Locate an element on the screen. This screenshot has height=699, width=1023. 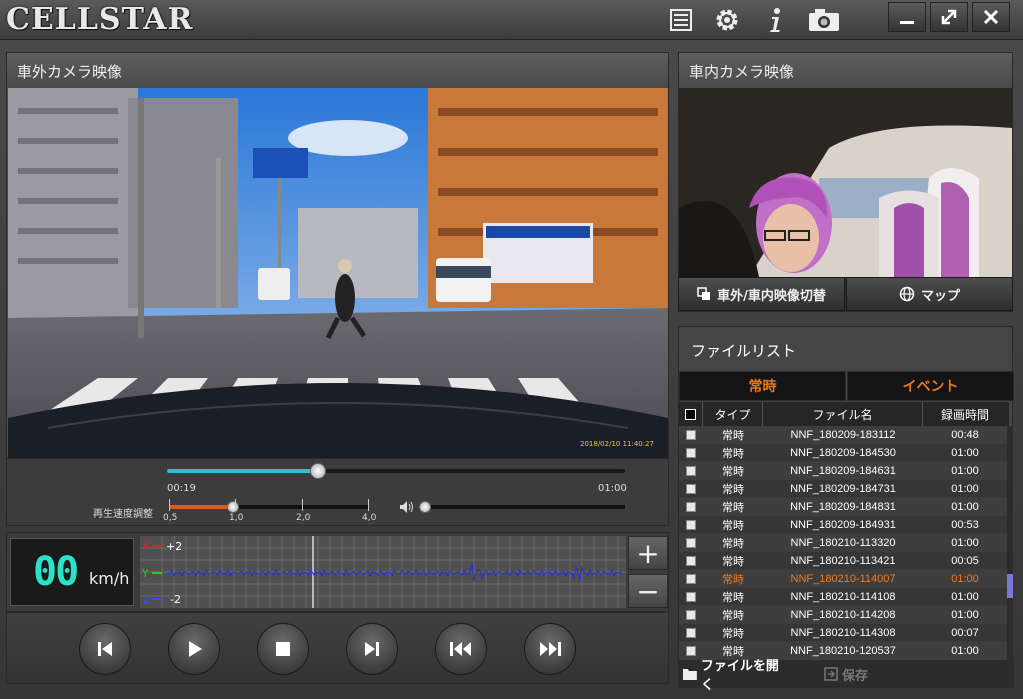
switch-view-icon is located at coordinates (704, 293).